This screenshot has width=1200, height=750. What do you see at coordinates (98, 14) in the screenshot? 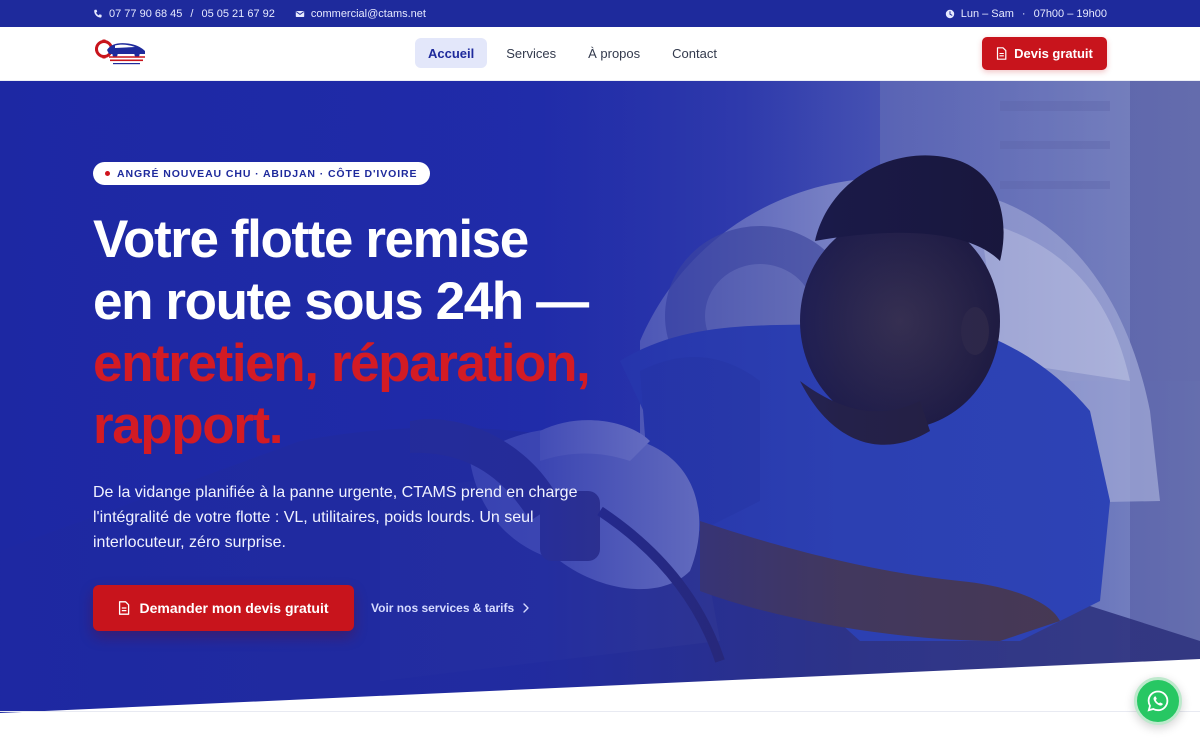
I see `phone-icon` at bounding box center [98, 14].